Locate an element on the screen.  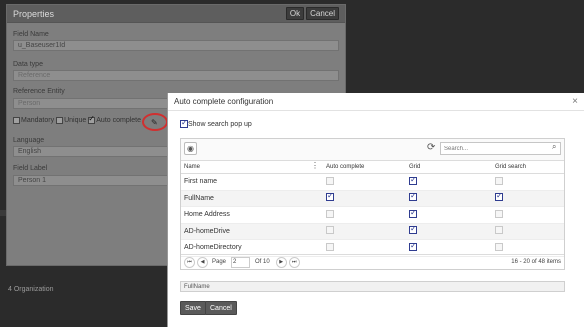
field-name-label: Field Name is located at coordinates (31, 34).